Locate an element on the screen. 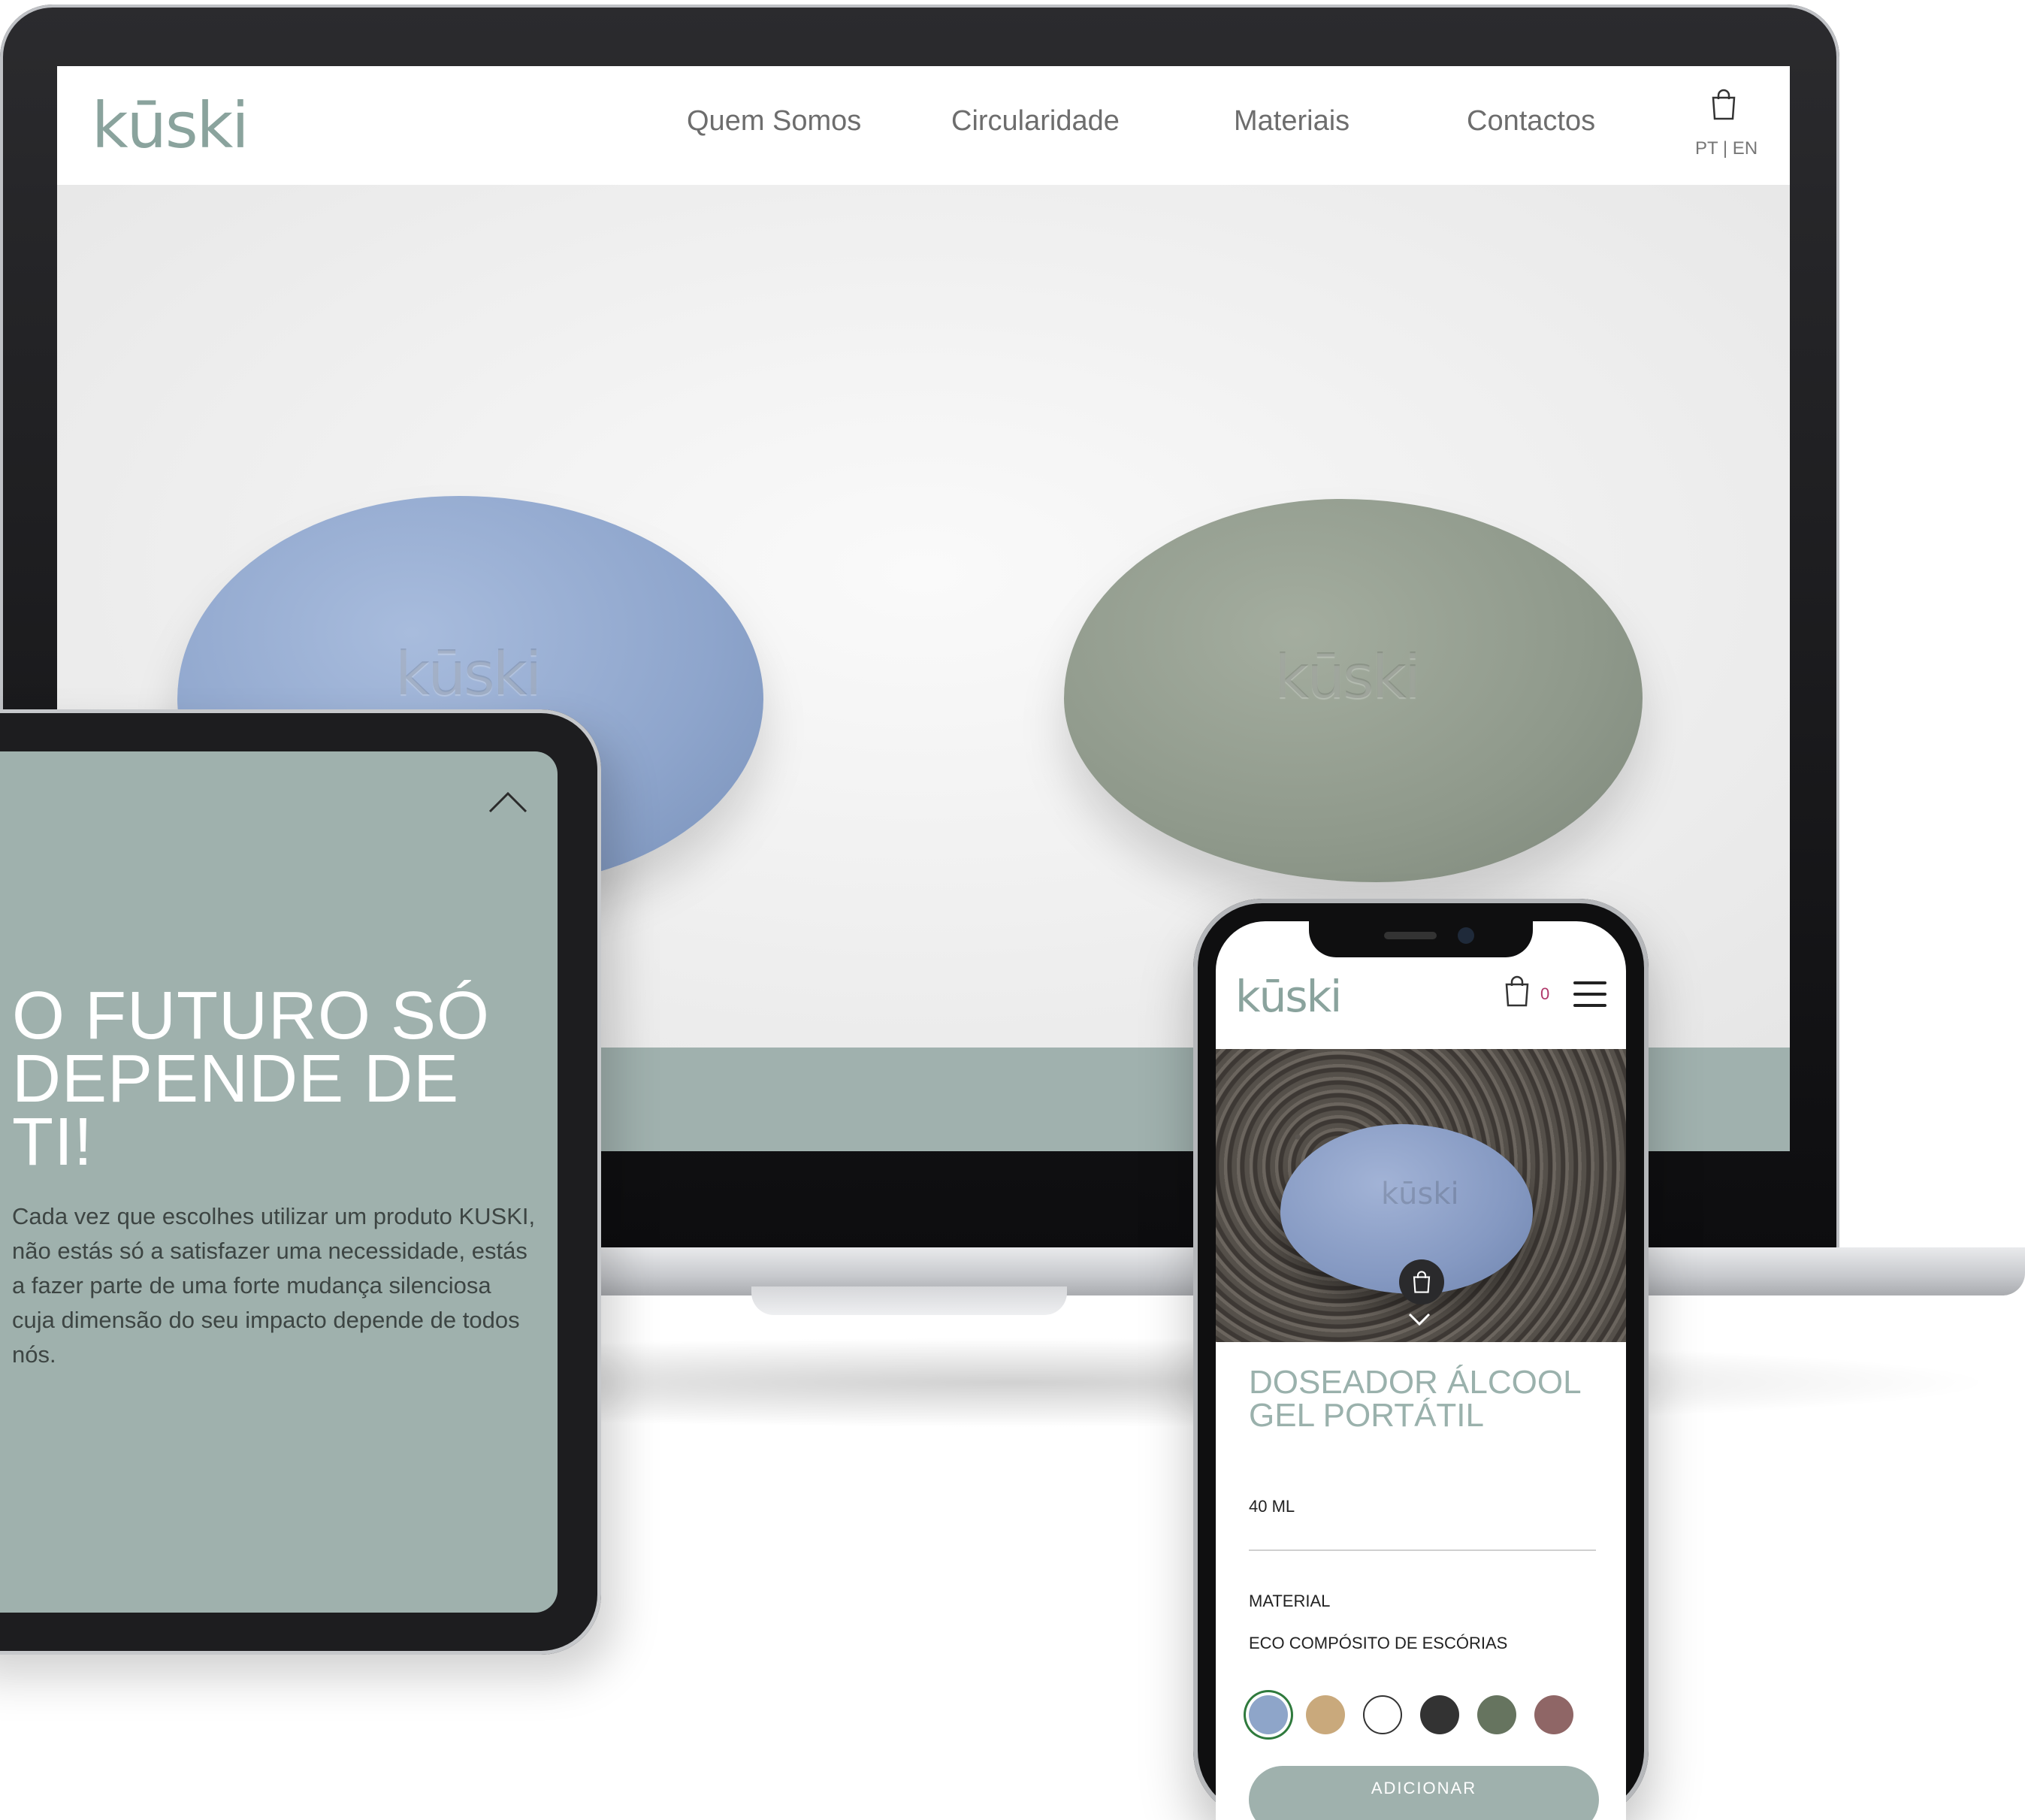 The width and height of the screenshot is (2025, 1820). chevron-up-icon is located at coordinates (507, 803).